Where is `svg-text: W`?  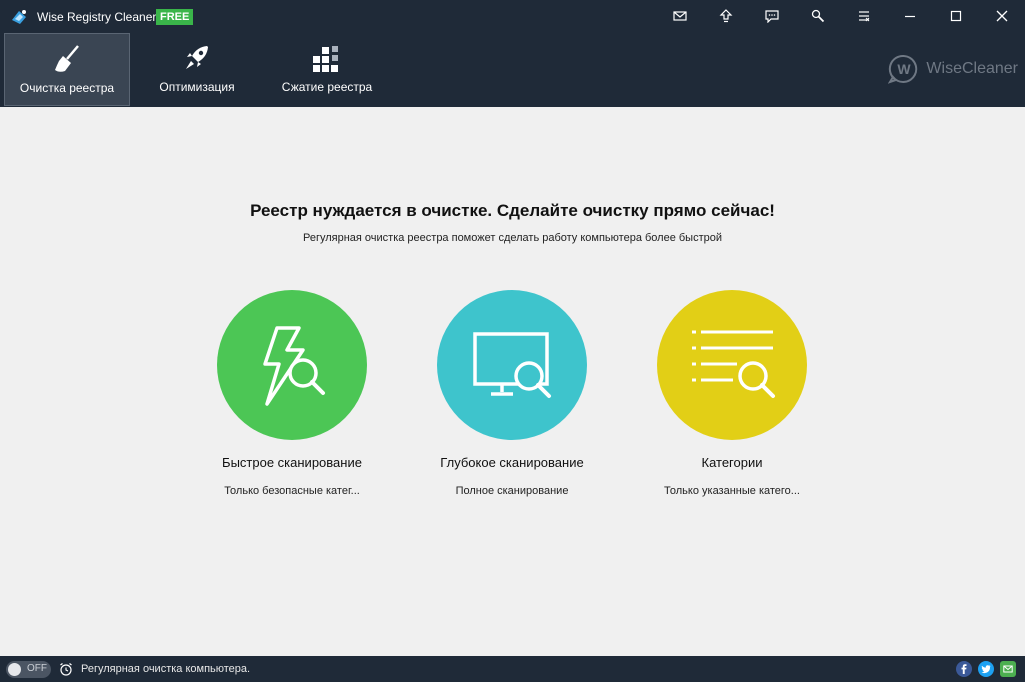 svg-text: W is located at coordinates (905, 69).